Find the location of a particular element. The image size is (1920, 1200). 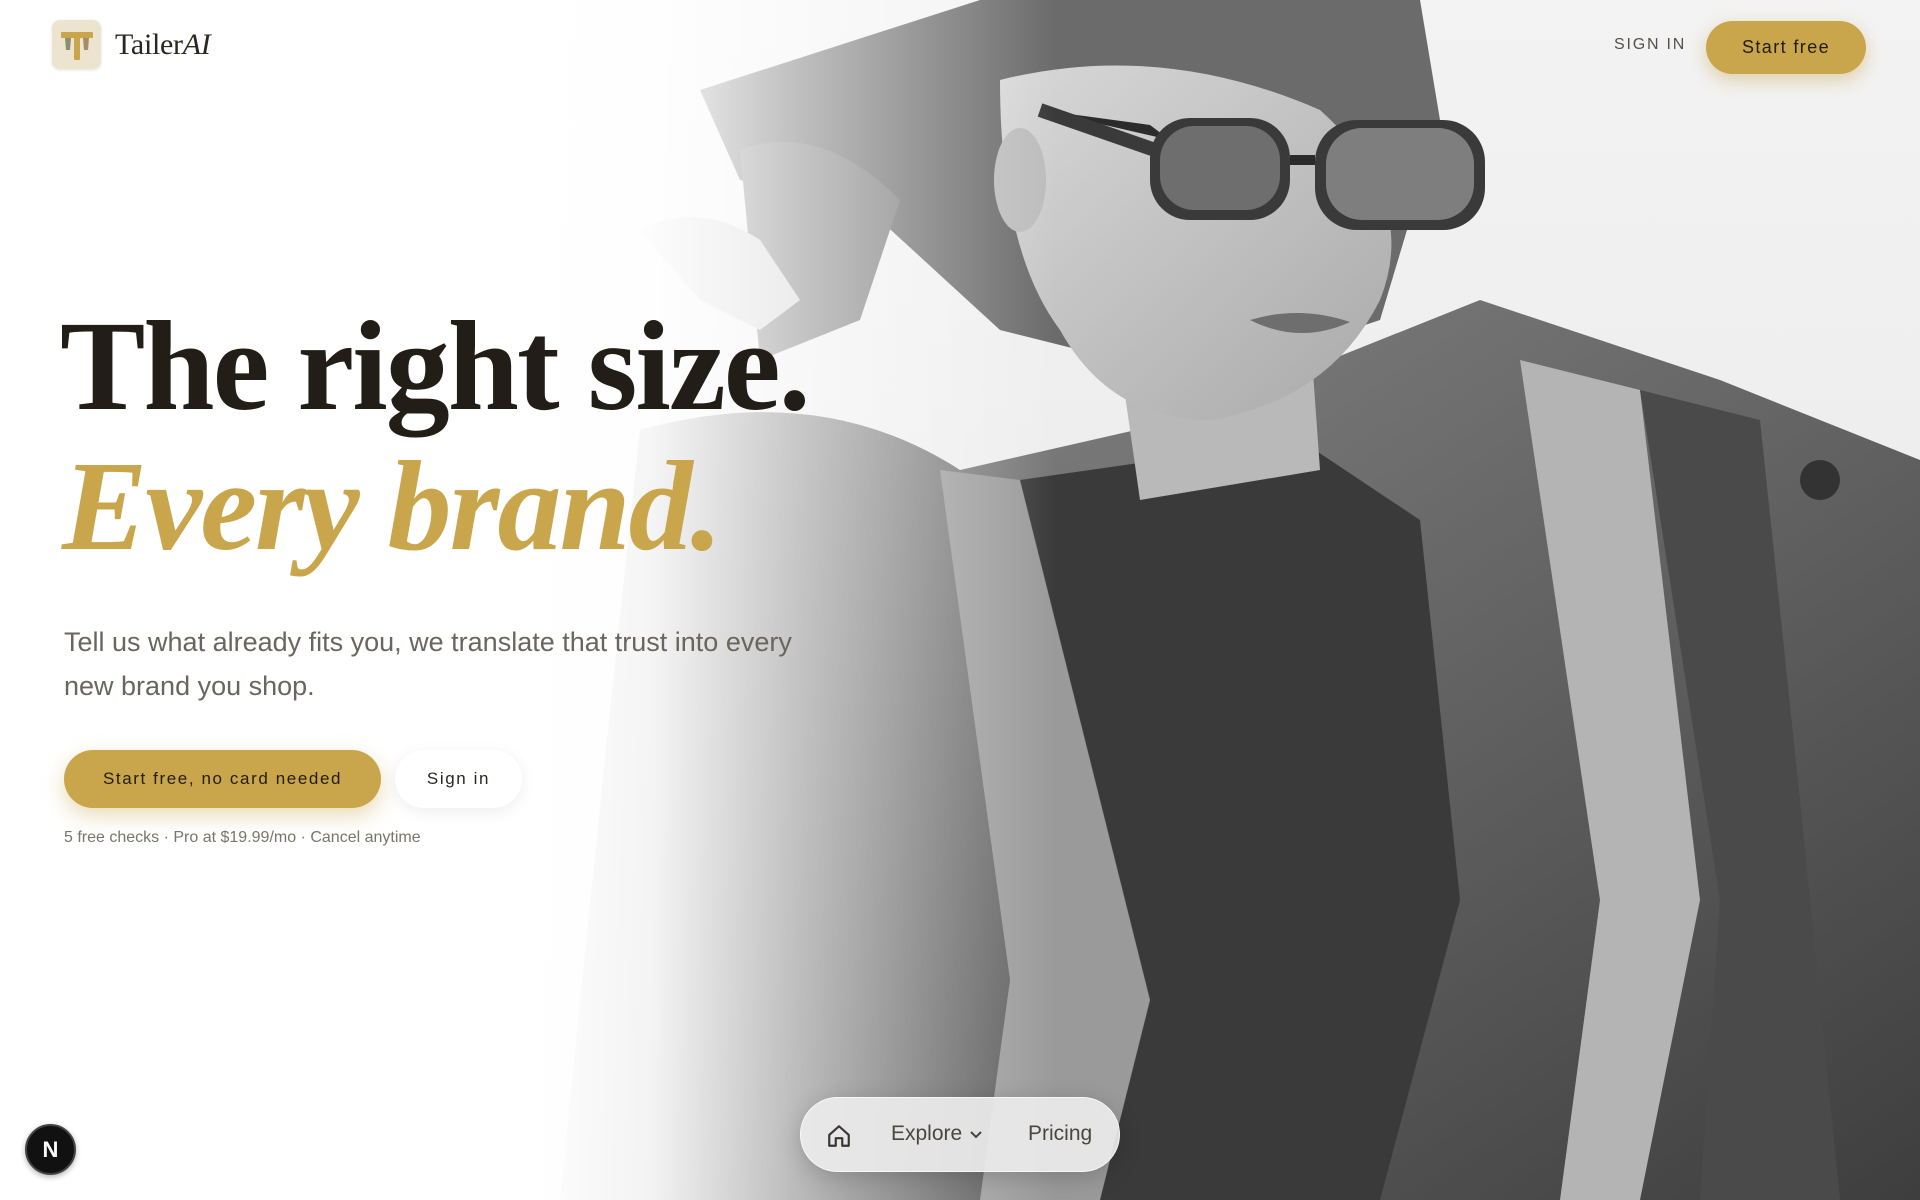

nav-sign-in-link: SIGN IN is located at coordinates (1650, 45).